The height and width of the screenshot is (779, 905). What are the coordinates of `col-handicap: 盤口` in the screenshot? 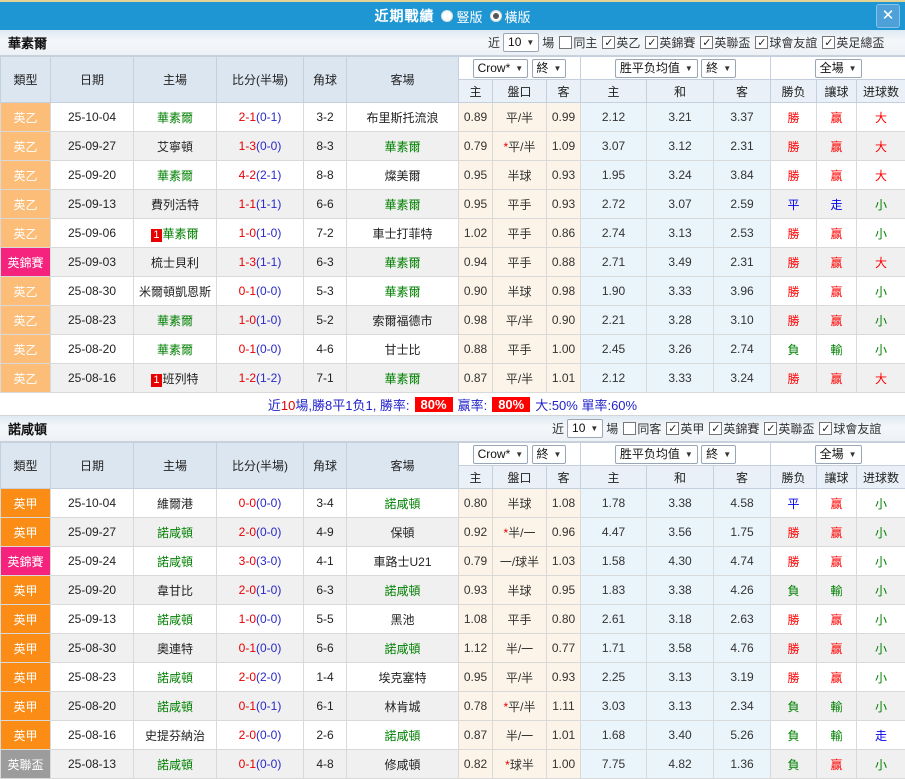 It's located at (520, 477).